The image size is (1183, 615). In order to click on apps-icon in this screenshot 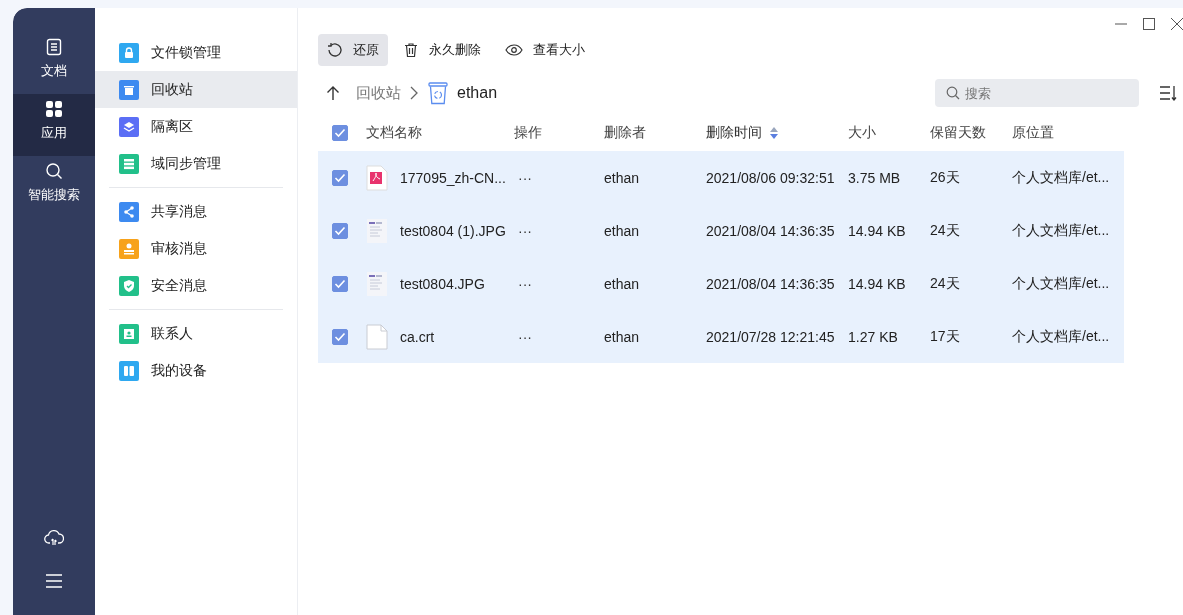, I will do `click(54, 109)`.